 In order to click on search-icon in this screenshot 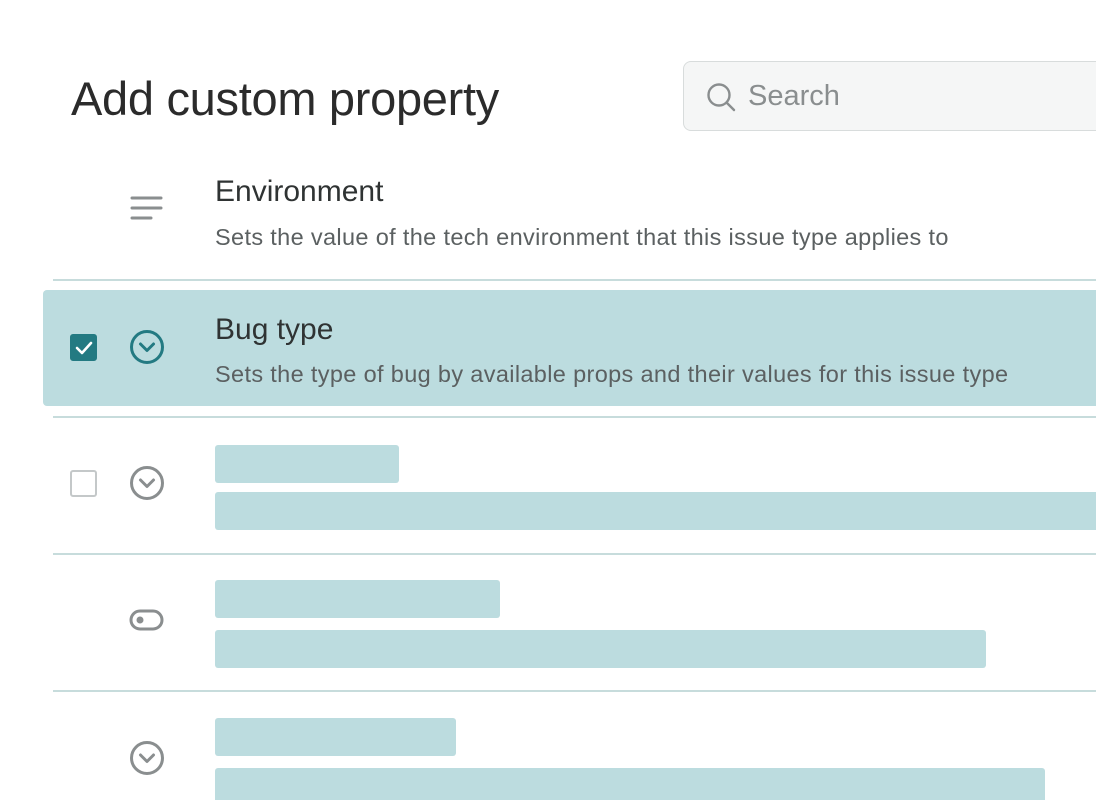, I will do `click(721, 97)`.